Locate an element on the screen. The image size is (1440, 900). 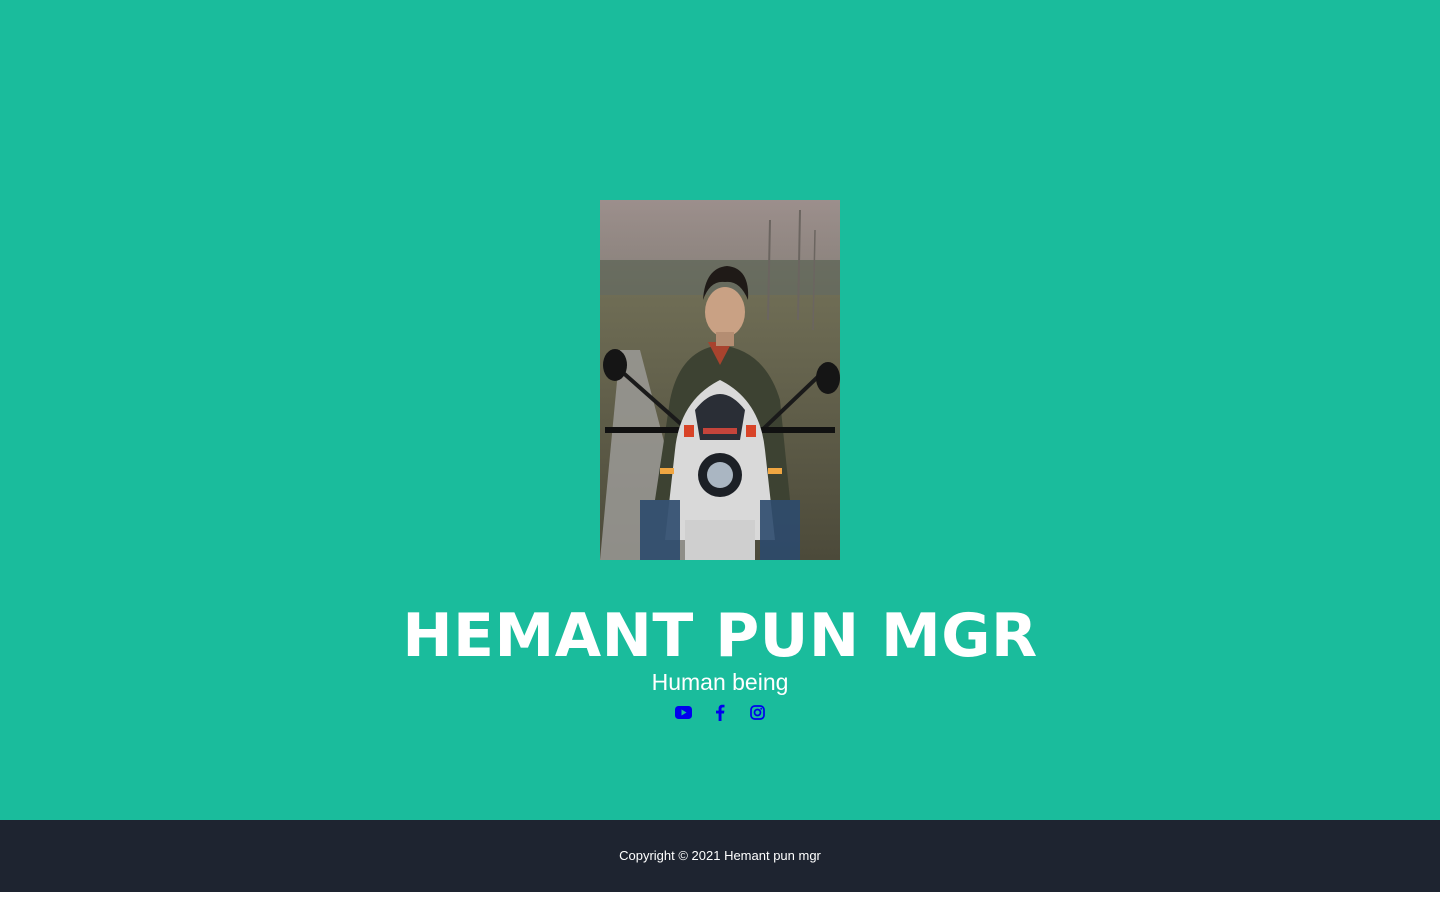
instagram-icon is located at coordinates (757, 712).